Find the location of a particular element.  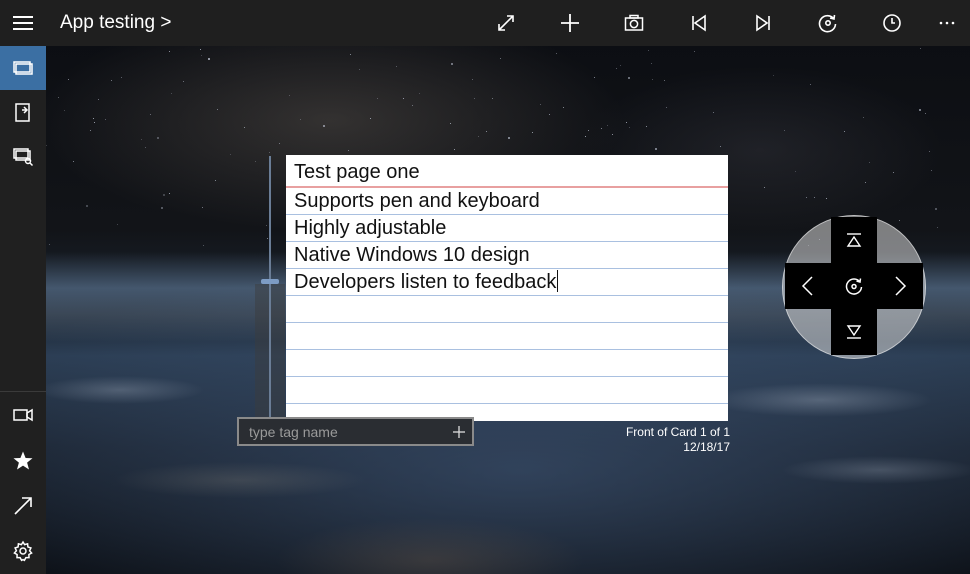

flip-card-icon is located at coordinates (854, 286).